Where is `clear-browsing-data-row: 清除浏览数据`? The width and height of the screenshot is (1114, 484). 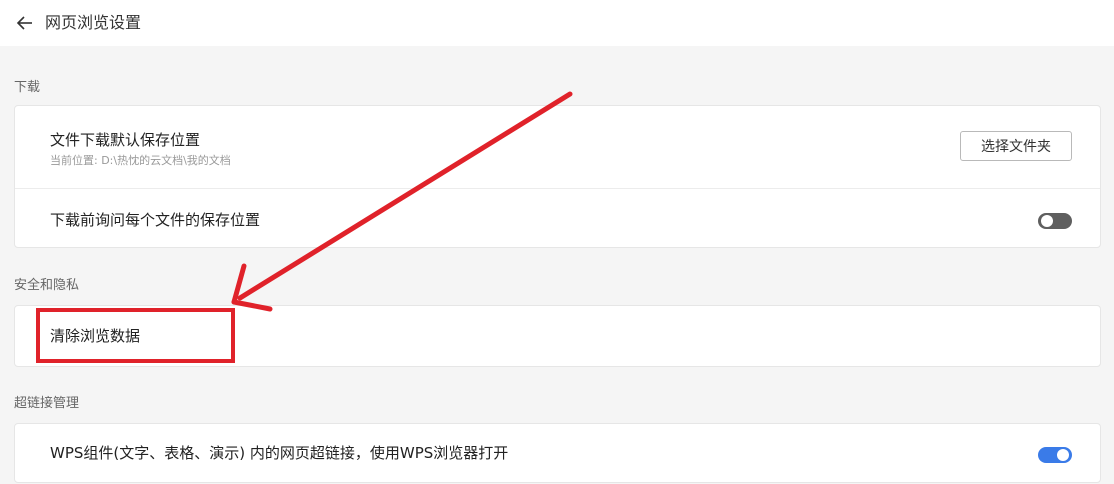 clear-browsing-data-row: 清除浏览数据 is located at coordinates (557, 336).